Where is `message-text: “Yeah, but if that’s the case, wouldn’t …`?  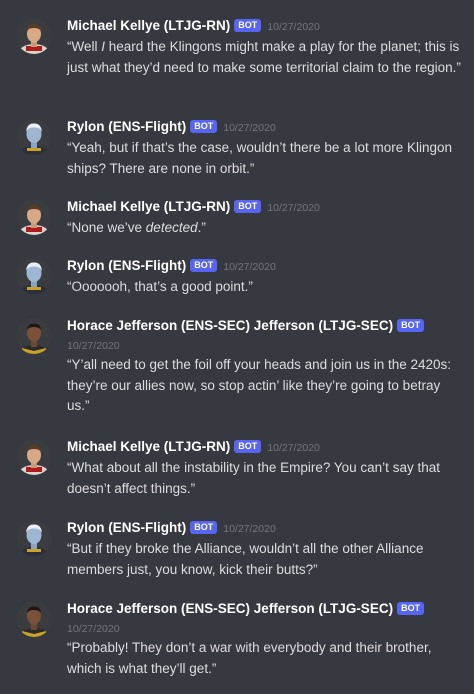 message-text: “Yeah, but if that’s the case, wouldn’t … is located at coordinates (259, 158).